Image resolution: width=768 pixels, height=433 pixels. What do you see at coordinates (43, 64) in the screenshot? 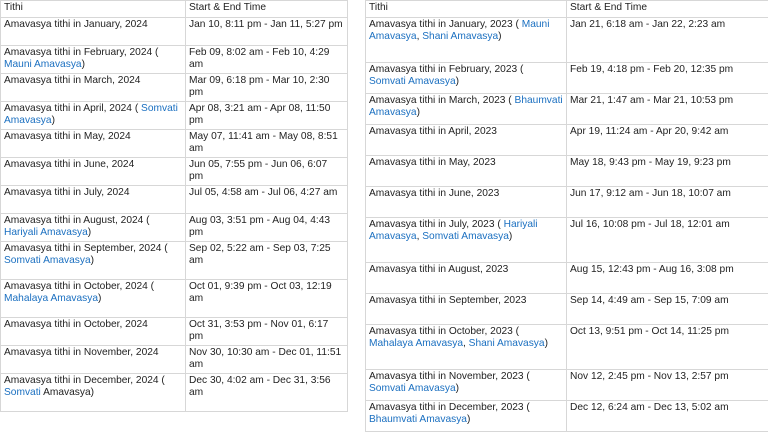
I see `festival-link: Mauni Amavasya` at bounding box center [43, 64].